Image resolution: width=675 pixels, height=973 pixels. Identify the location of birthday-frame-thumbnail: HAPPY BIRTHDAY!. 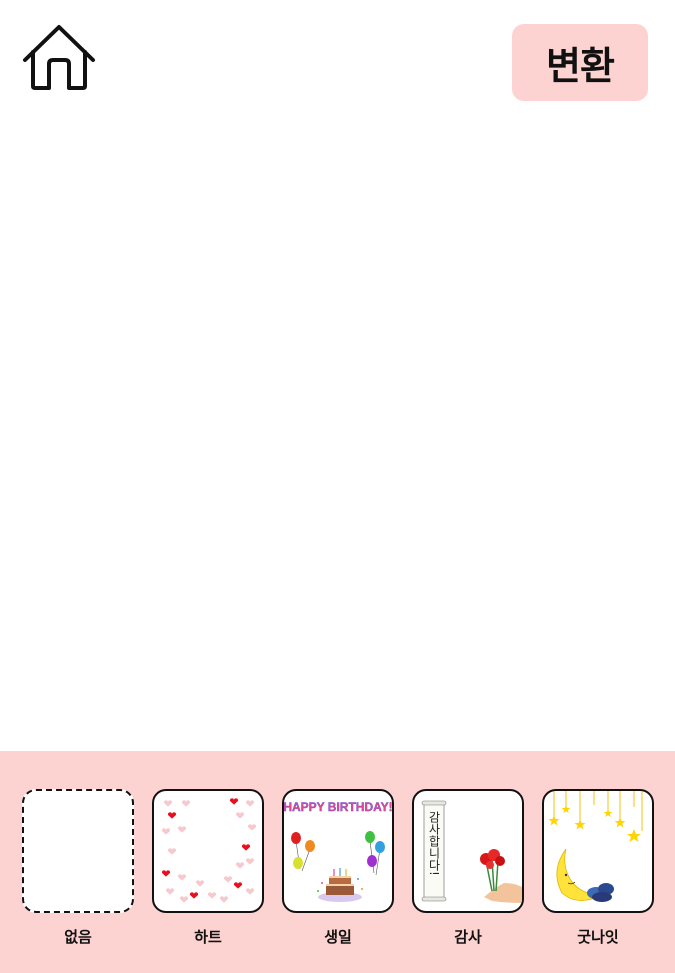
(338, 851).